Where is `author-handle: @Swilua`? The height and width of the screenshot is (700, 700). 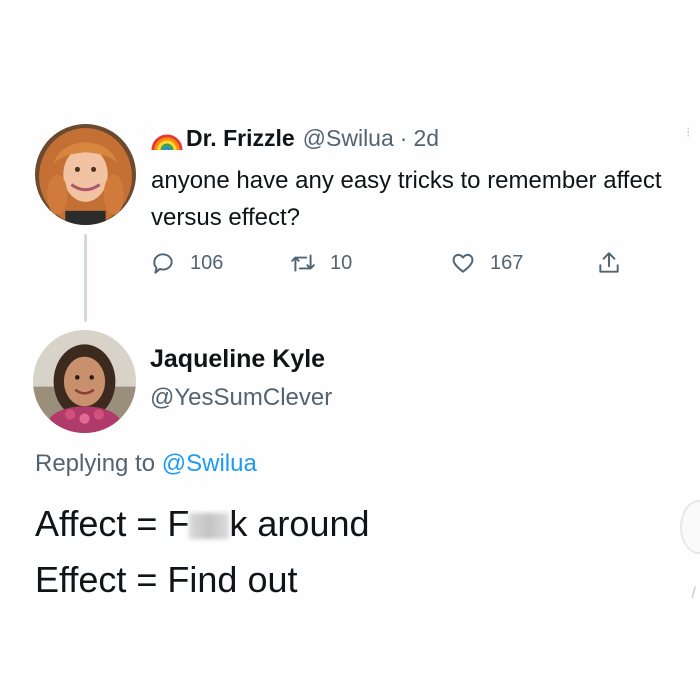 author-handle: @Swilua is located at coordinates (348, 138).